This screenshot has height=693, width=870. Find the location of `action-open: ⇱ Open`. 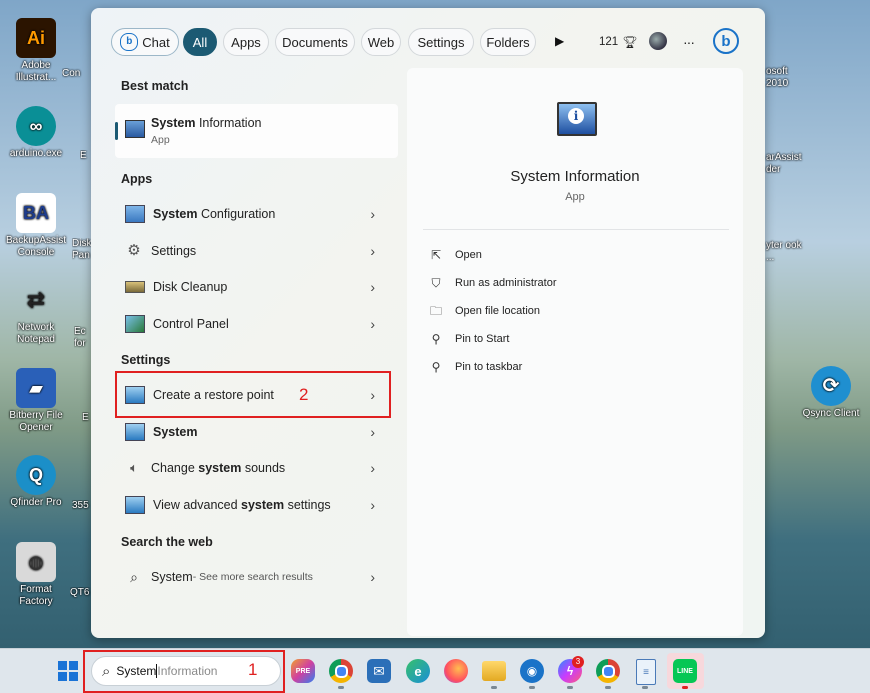

action-open: ⇱ Open is located at coordinates (455, 255).